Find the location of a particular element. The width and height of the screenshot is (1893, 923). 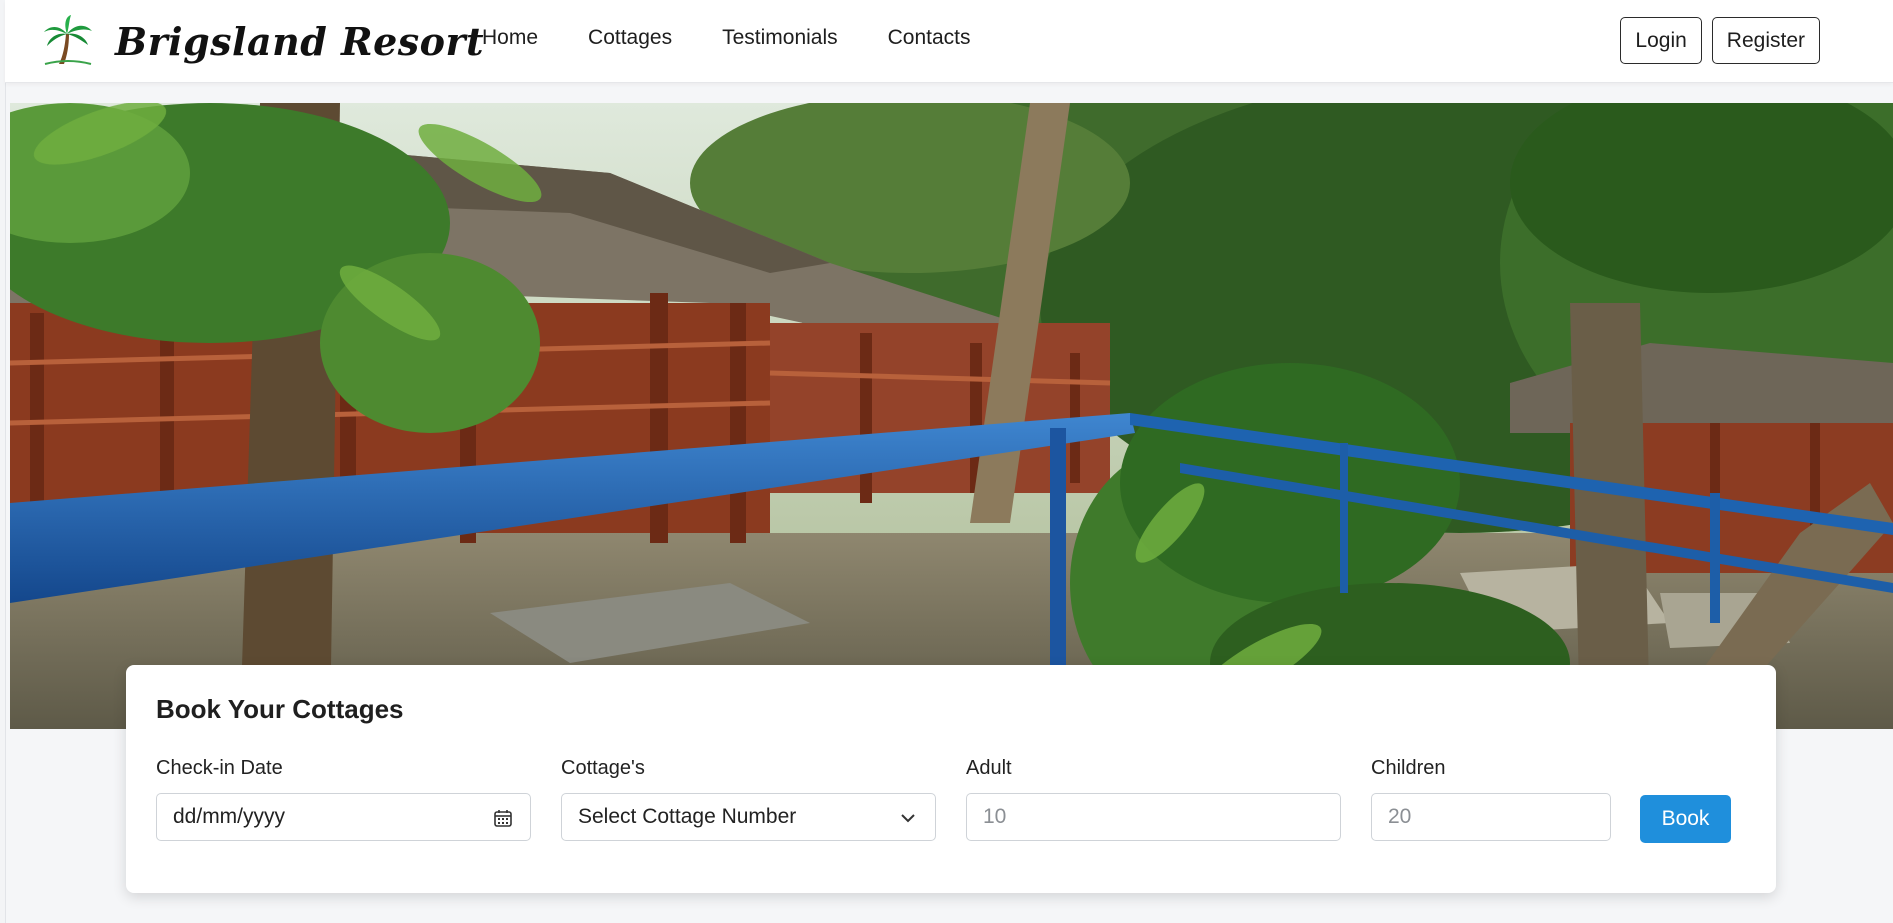

nav-contacts: Contacts is located at coordinates (929, 38).